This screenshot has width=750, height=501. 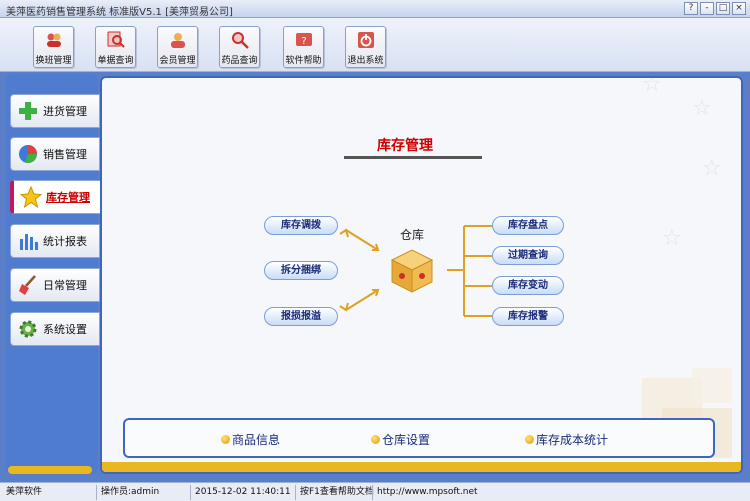 I want to click on help-icon: ?, so click(x=304, y=40).